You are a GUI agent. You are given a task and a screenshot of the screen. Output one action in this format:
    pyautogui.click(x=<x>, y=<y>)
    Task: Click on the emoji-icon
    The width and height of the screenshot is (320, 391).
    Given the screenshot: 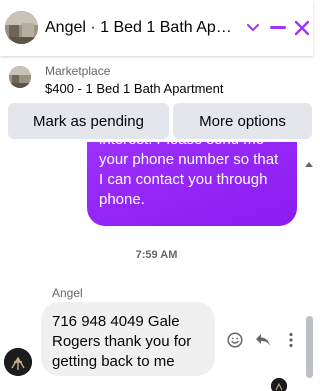 What is the action you would take?
    pyautogui.click(x=235, y=340)
    